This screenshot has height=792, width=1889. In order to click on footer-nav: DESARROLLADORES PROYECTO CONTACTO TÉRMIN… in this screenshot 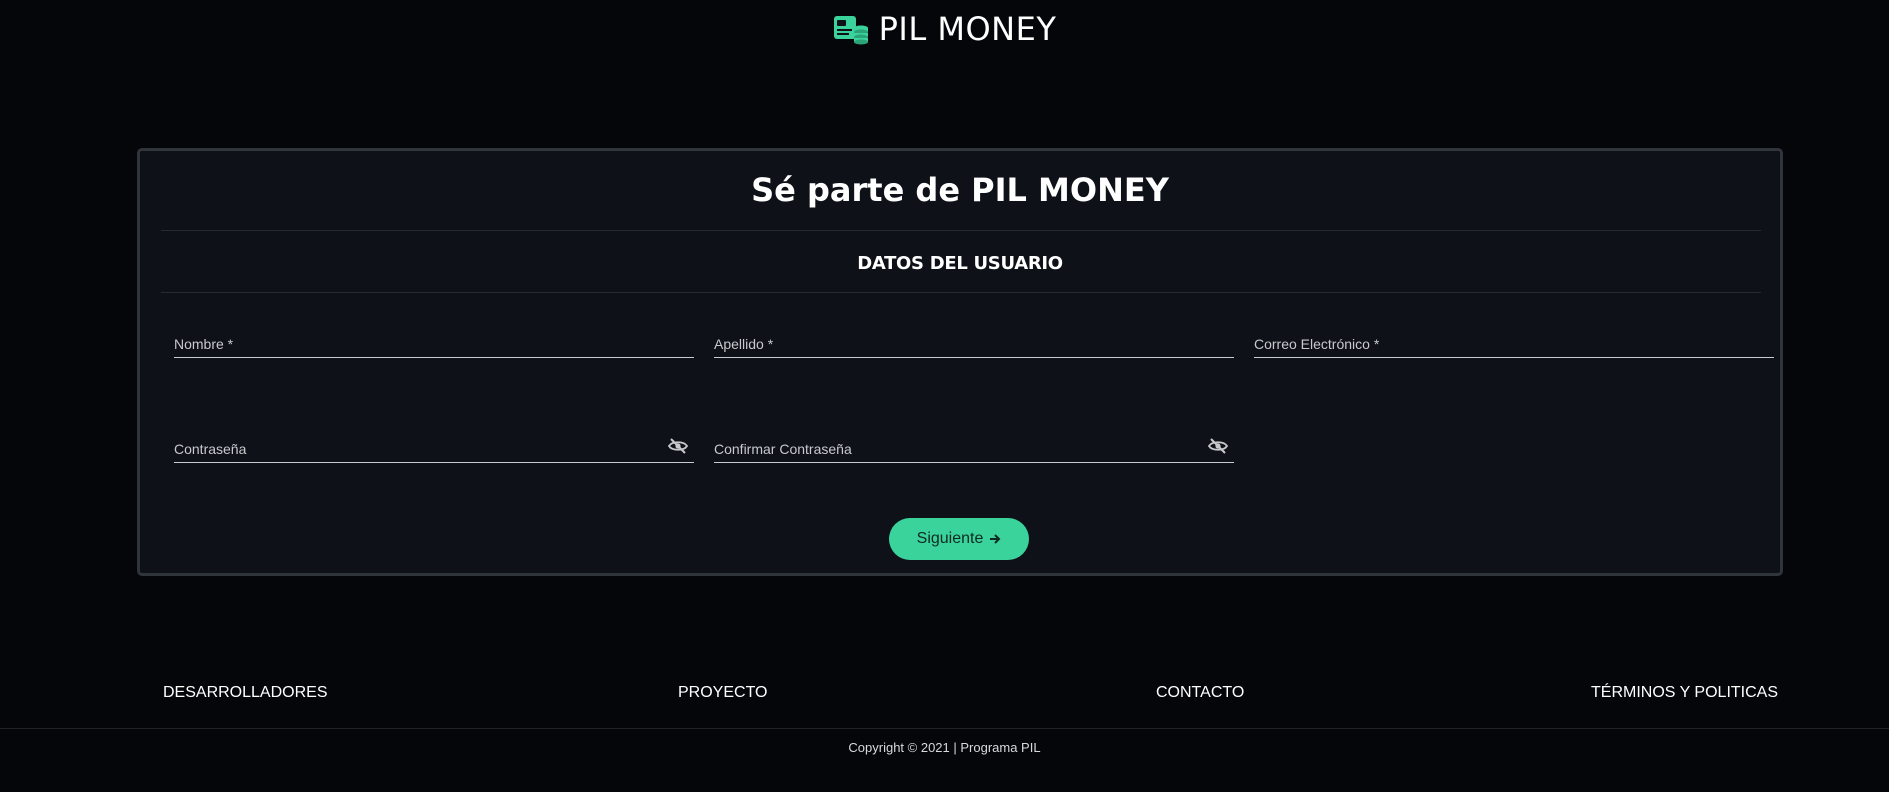, I will do `click(944, 696)`.